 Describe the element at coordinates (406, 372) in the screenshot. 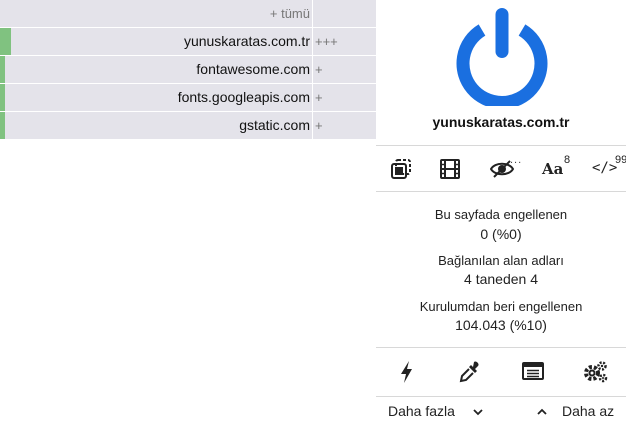

I see `lightning-icon` at that location.